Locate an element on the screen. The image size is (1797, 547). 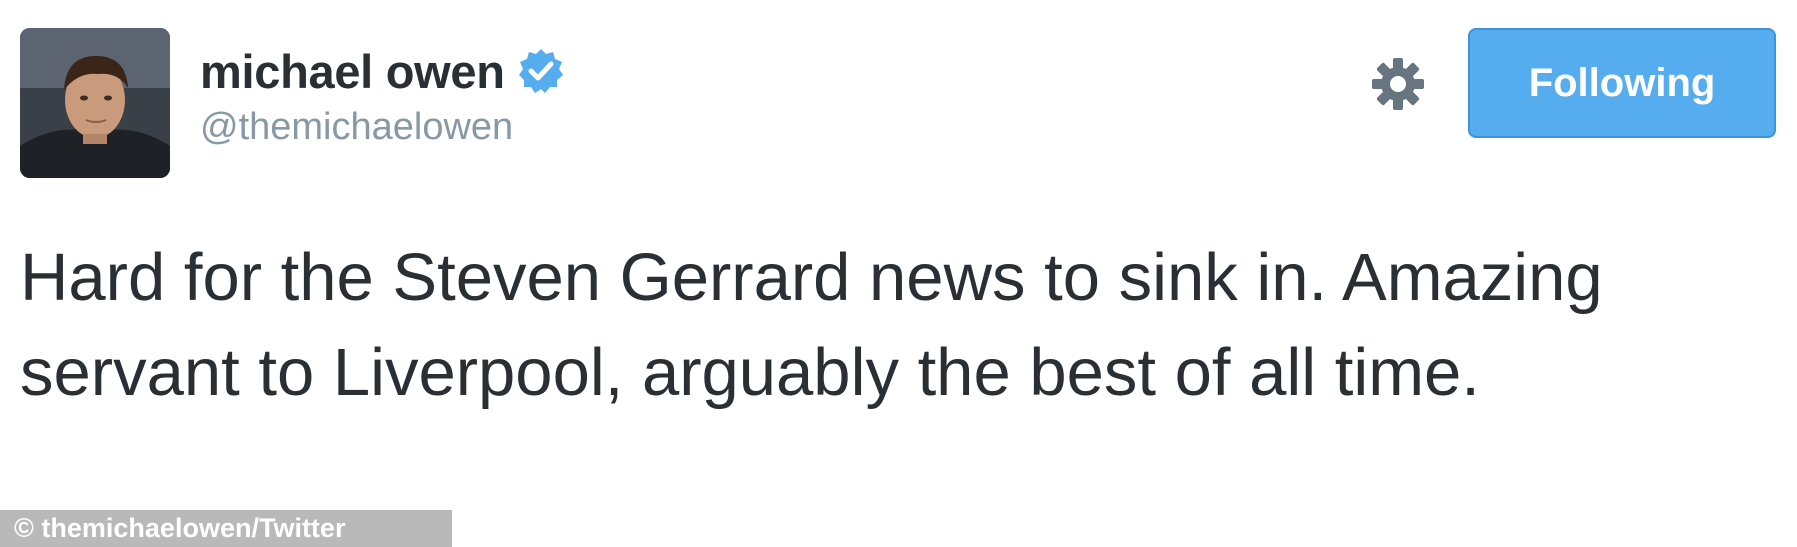
name-row: michael owen is located at coordinates (382, 71).